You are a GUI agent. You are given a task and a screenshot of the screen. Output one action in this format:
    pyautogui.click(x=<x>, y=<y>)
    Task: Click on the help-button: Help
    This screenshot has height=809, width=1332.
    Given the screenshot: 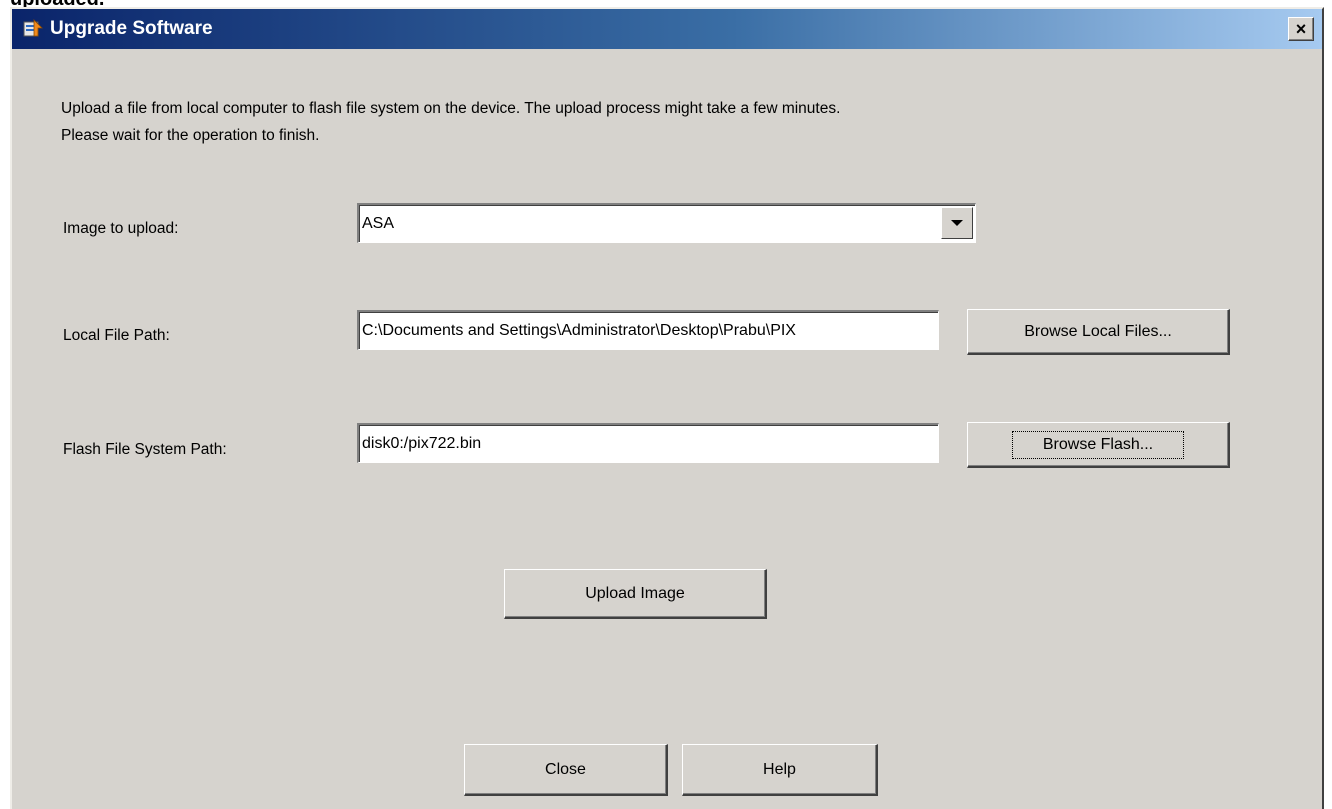 What is the action you would take?
    pyautogui.click(x=780, y=770)
    